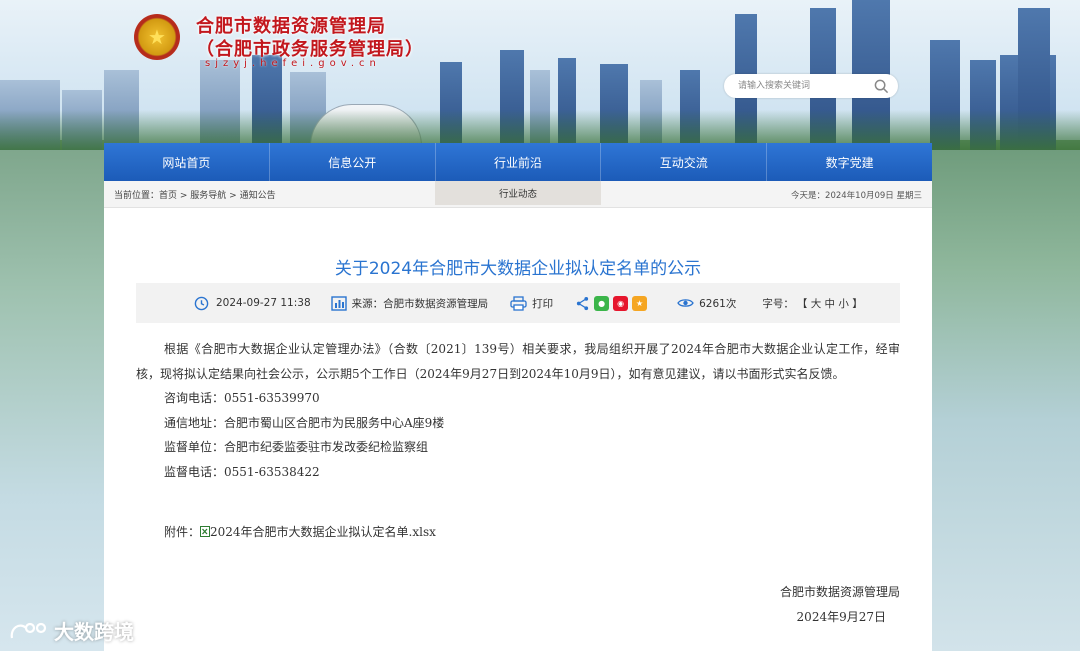 Image resolution: width=1080 pixels, height=651 pixels. I want to click on nav-item-interaction: 互动交流, so click(684, 162).